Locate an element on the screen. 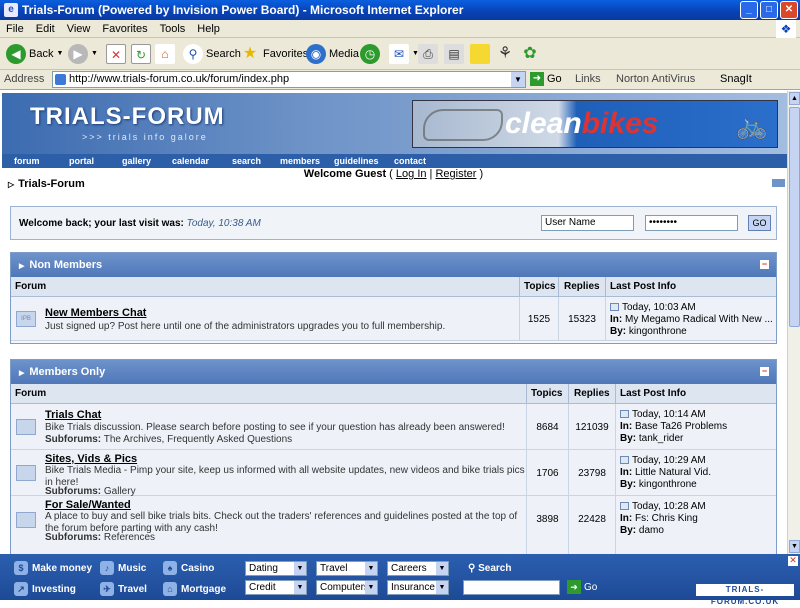  nav-search: search is located at coordinates (246, 161).